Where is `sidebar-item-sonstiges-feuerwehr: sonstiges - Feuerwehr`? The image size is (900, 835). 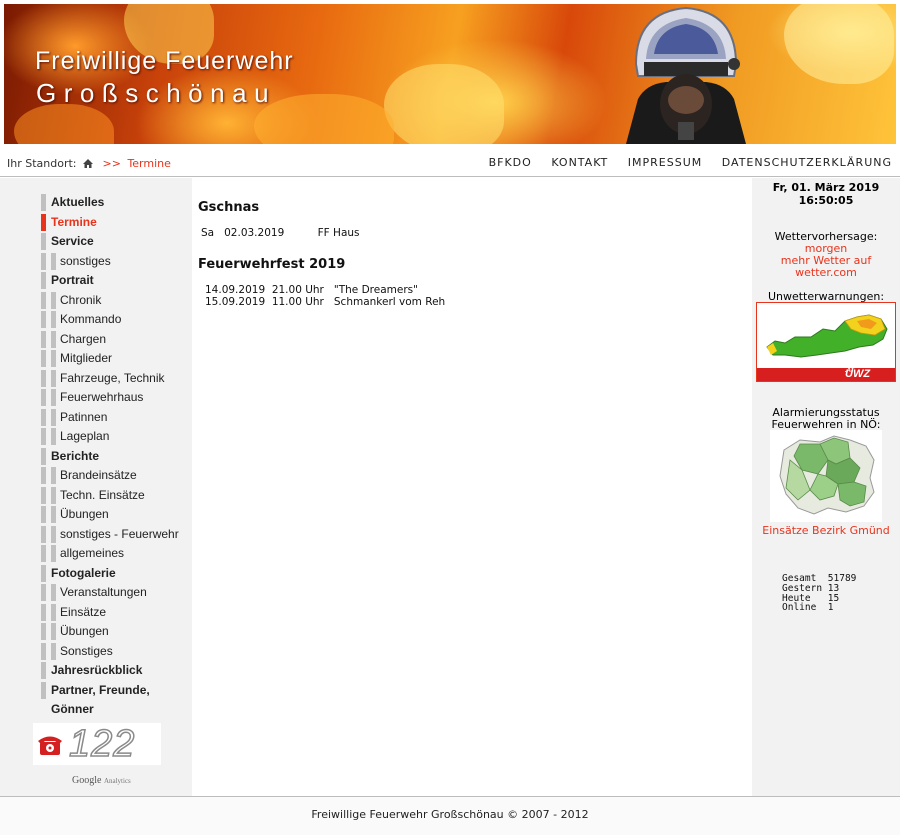 sidebar-item-sonstiges-feuerwehr: sonstiges - Feuerwehr is located at coordinates (116, 535).